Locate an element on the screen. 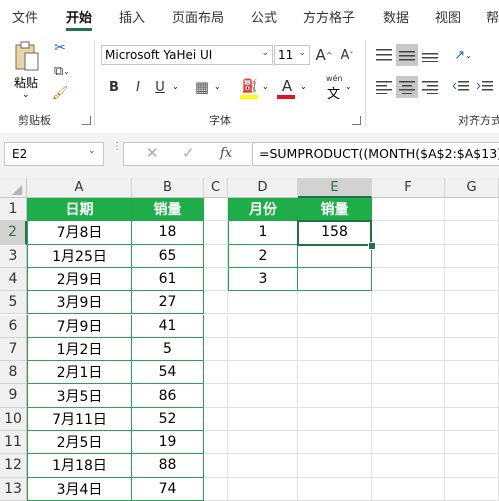  cell-a12: 1月18日 is located at coordinates (79, 466).